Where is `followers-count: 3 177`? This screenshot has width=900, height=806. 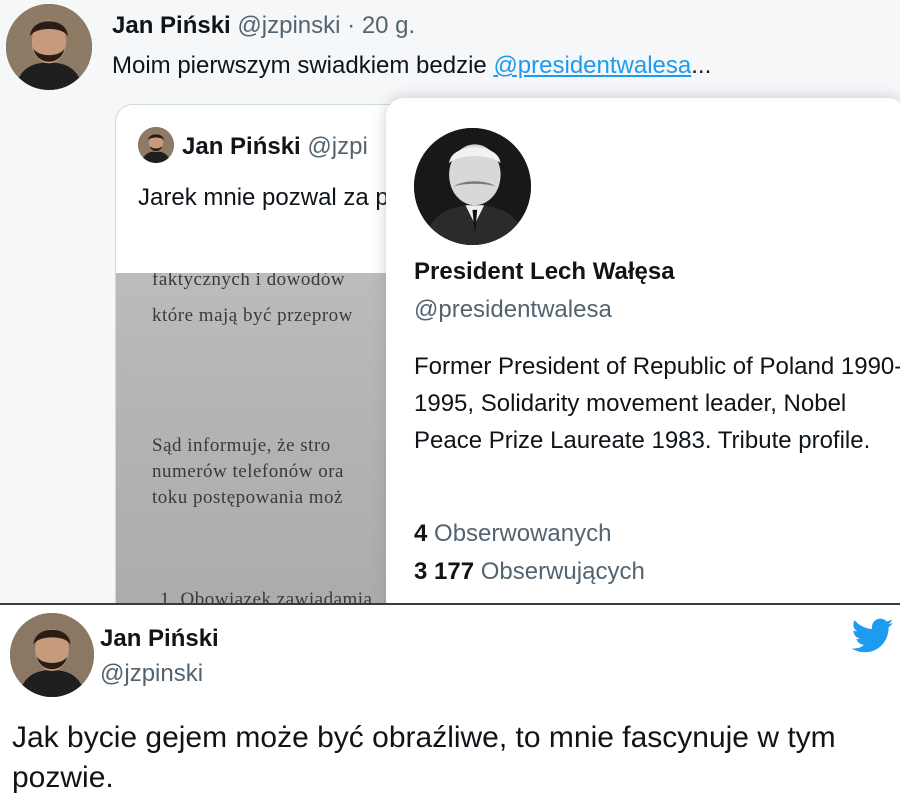
followers-count: 3 177 is located at coordinates (444, 571).